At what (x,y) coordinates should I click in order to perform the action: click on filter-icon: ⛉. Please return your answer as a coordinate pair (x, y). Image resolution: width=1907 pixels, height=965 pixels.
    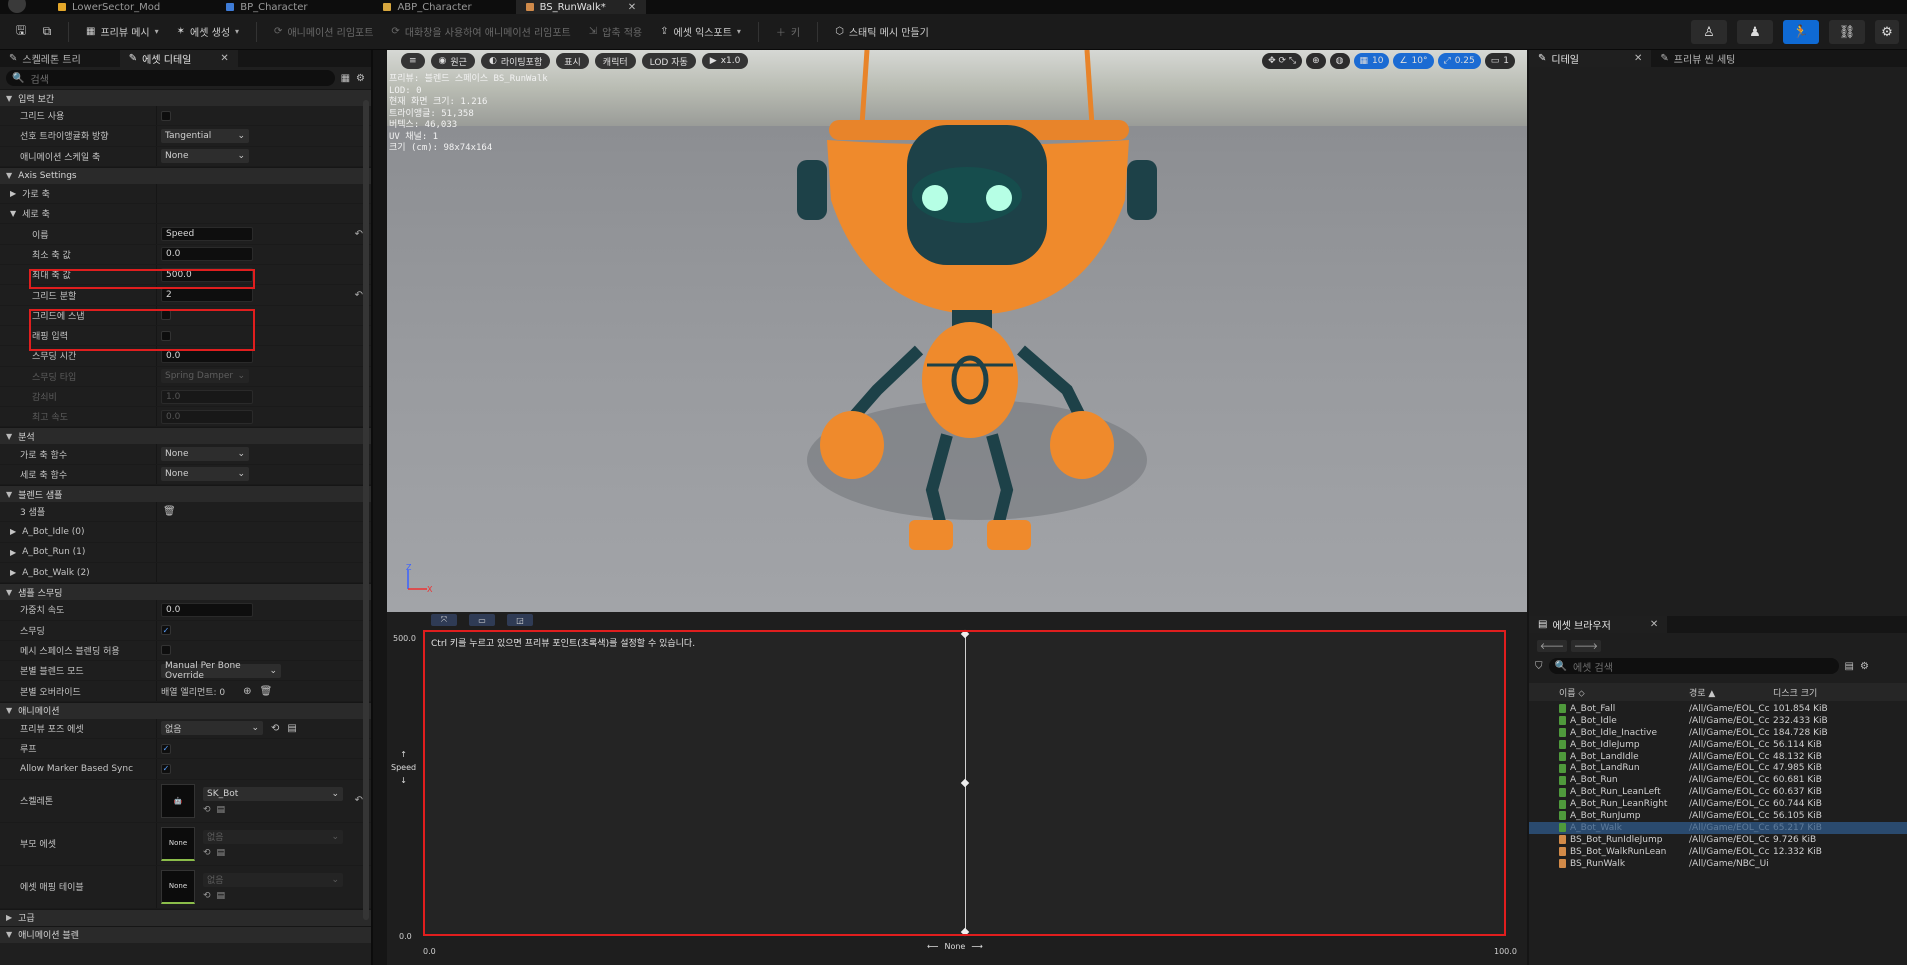
    Looking at the image, I should click on (1539, 666).